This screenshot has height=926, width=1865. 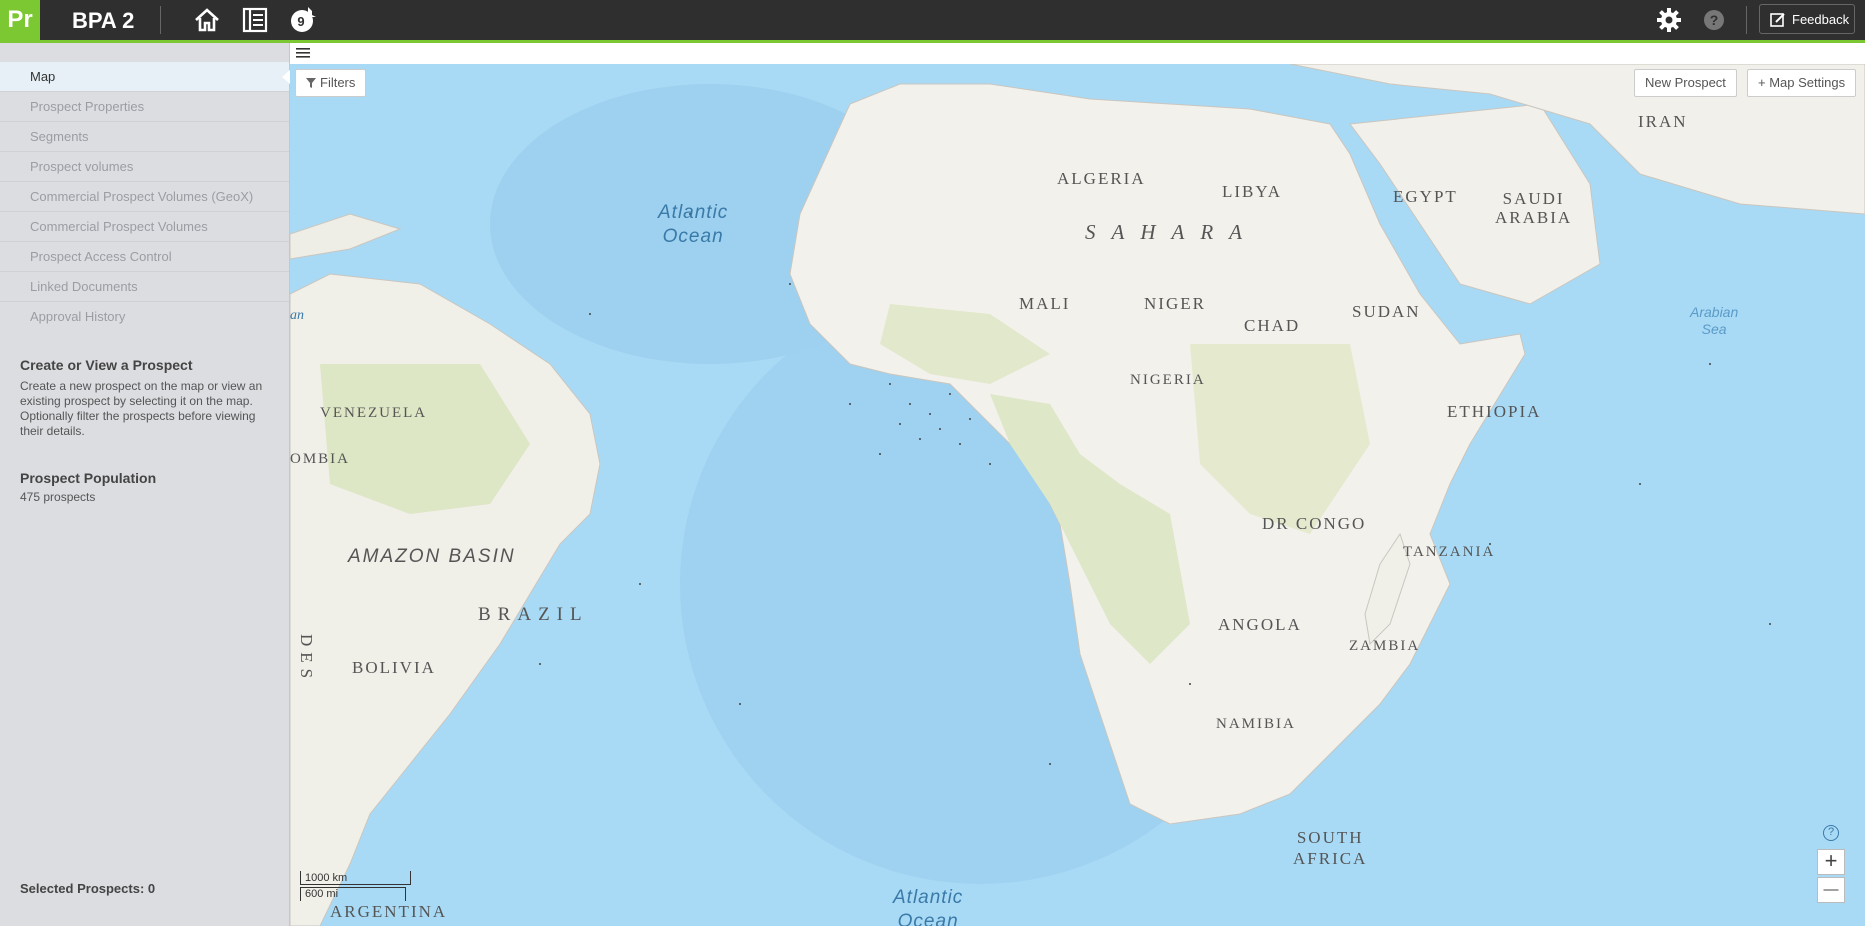 I want to click on sidebar-item-prospect-properties: Prospect Properties, so click(x=144, y=107).